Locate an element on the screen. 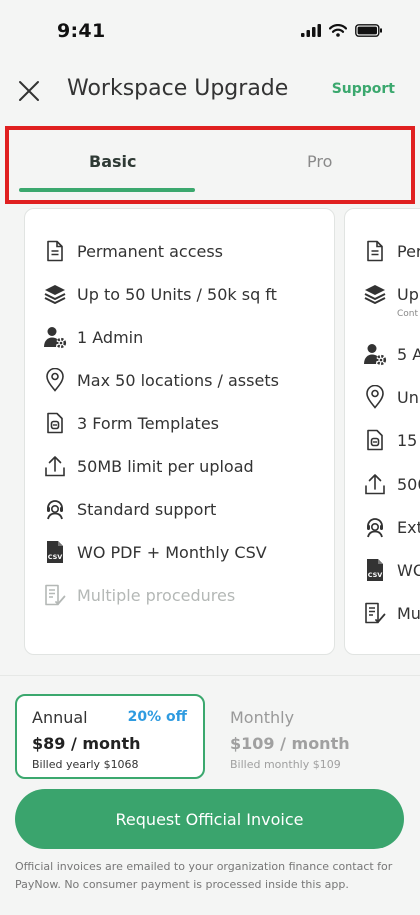 This screenshot has height=915, width=420. support-link: Support is located at coordinates (363, 89).